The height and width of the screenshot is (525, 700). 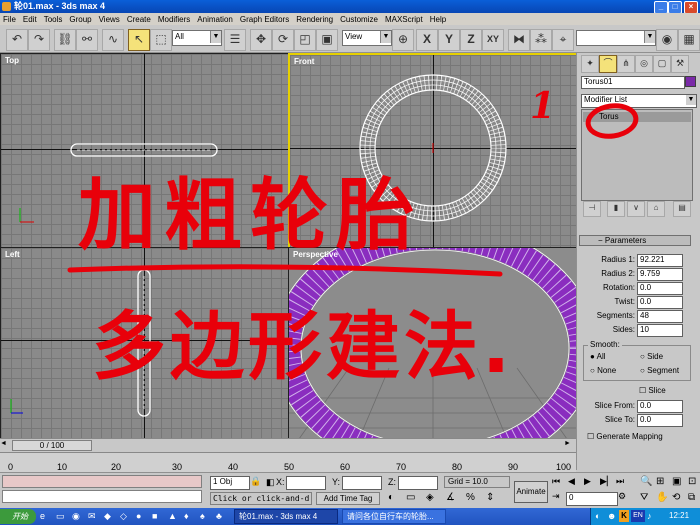 What do you see at coordinates (682, 209) in the screenshot?
I see `configure-sets-icon: ▤` at bounding box center [682, 209].